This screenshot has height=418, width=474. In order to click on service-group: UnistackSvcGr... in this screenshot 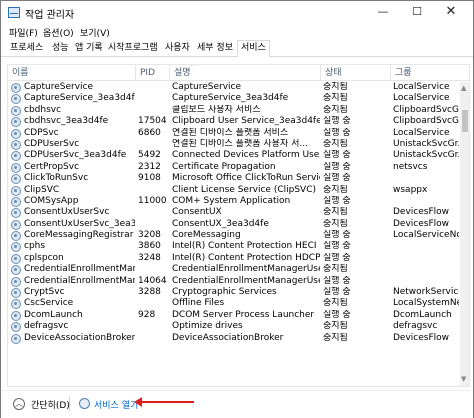, I will do `click(426, 155)`.